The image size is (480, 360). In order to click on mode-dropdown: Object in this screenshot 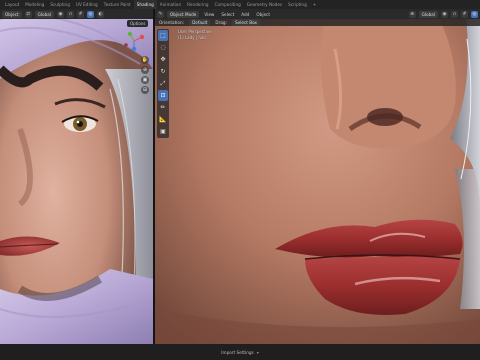, I will do `click(12, 14)`.